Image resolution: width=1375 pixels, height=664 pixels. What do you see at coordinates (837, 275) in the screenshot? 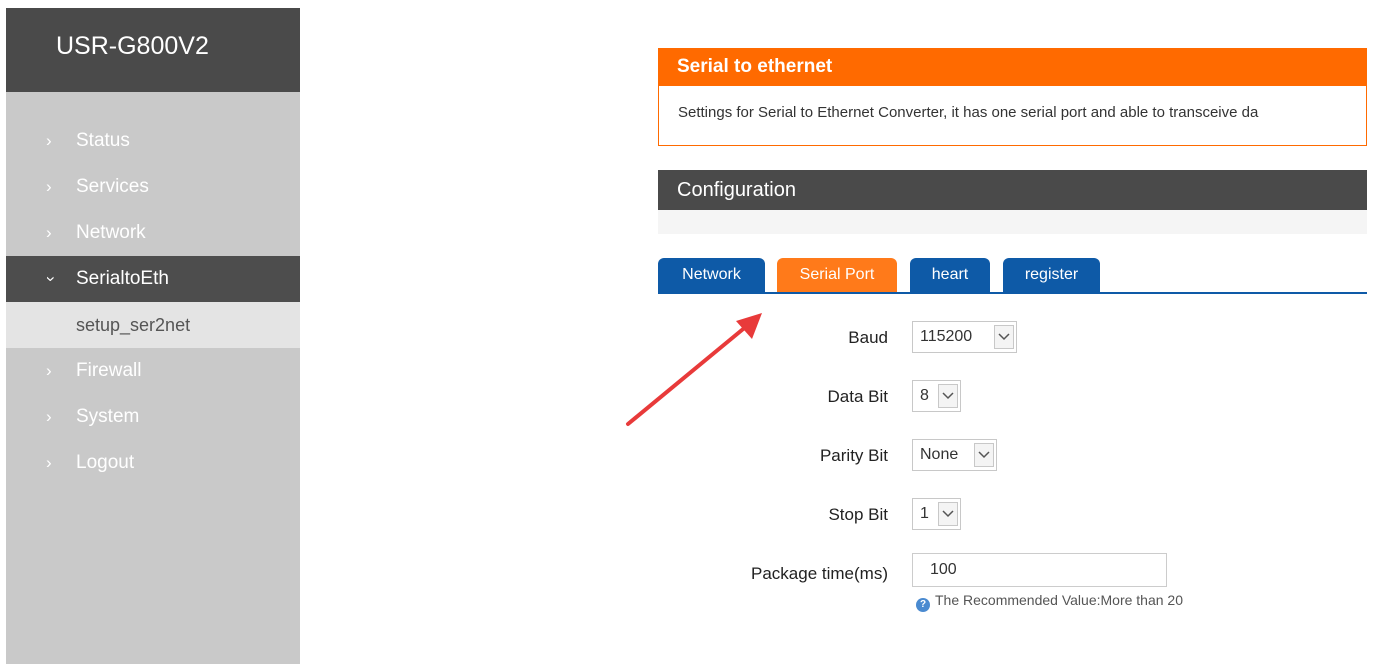
I see `tab-serial-port: Serial Port` at bounding box center [837, 275].